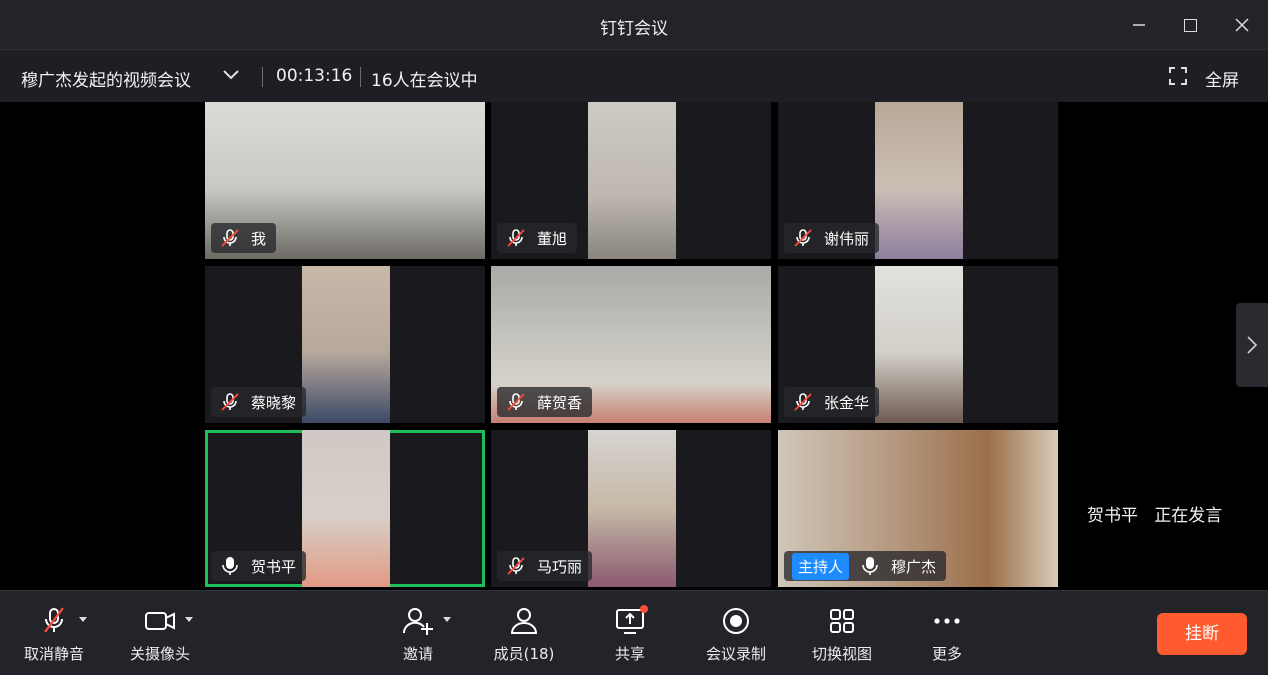 This screenshot has height=675, width=1268. Describe the element at coordinates (821, 566) in the screenshot. I see `host-badge: 主持人` at that location.